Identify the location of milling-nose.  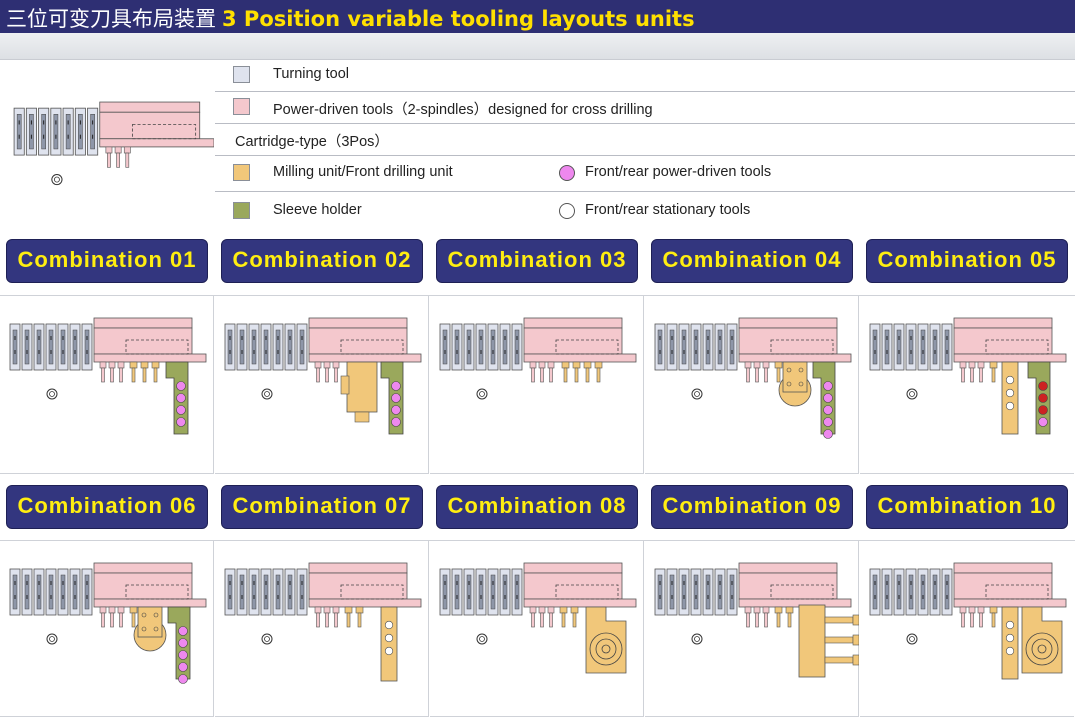
(362, 417).